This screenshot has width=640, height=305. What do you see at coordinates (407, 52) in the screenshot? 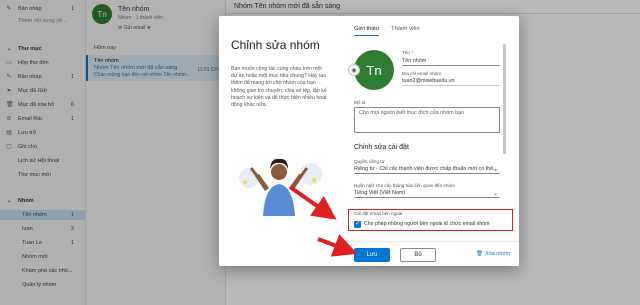
I see `name-label: Tên *` at bounding box center [407, 52].